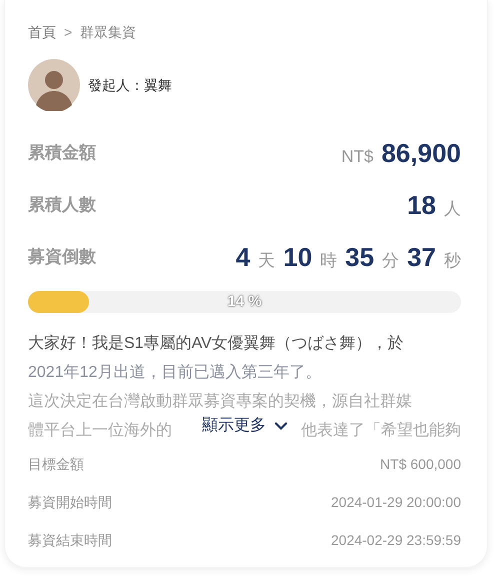 The width and height of the screenshot is (500, 588). What do you see at coordinates (216, 343) in the screenshot?
I see `description-text: 大家好！我是S1專屬的AV女優翼舞（つばさ舞），於` at bounding box center [216, 343].